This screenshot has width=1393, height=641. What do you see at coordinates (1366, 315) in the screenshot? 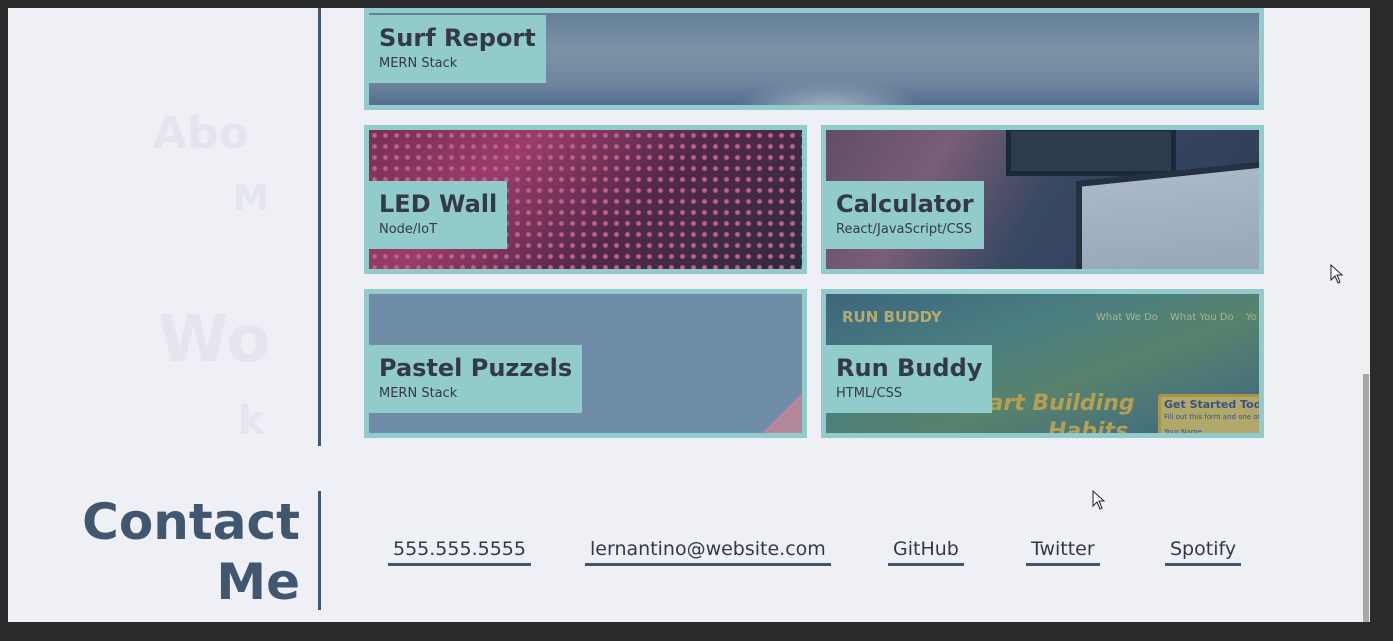
I see `vertical-scrollbar` at bounding box center [1366, 315].